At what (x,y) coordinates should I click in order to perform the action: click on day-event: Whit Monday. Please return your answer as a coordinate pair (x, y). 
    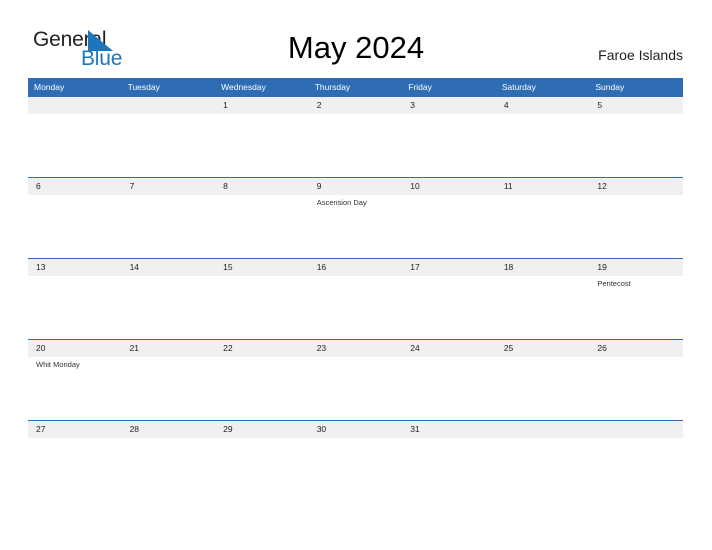
    Looking at the image, I should click on (58, 364).